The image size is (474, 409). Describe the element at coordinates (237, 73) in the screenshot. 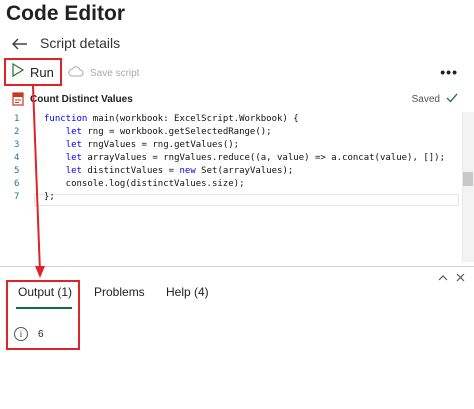

I see `toolbar: Run Save script •••` at that location.